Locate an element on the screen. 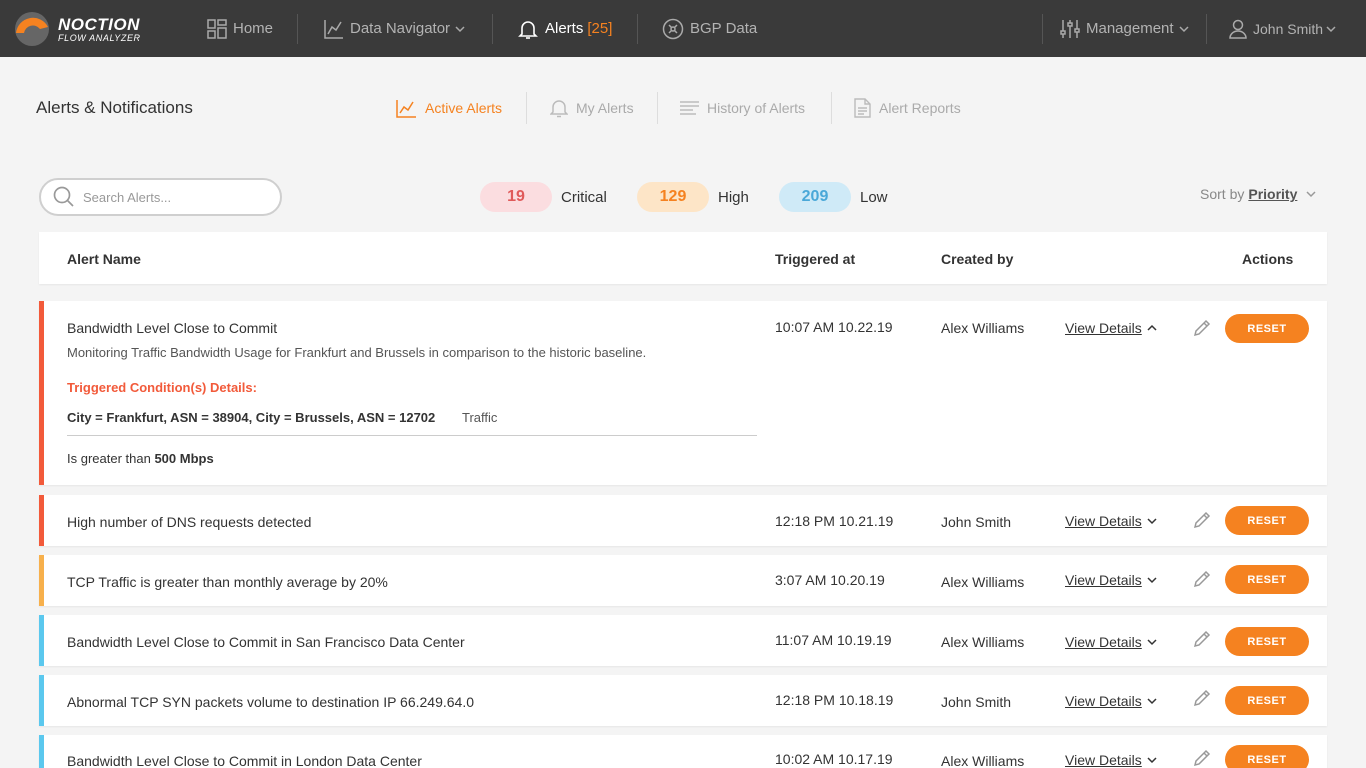 The width and height of the screenshot is (1366, 768). nav-home: Home is located at coordinates (240, 28).